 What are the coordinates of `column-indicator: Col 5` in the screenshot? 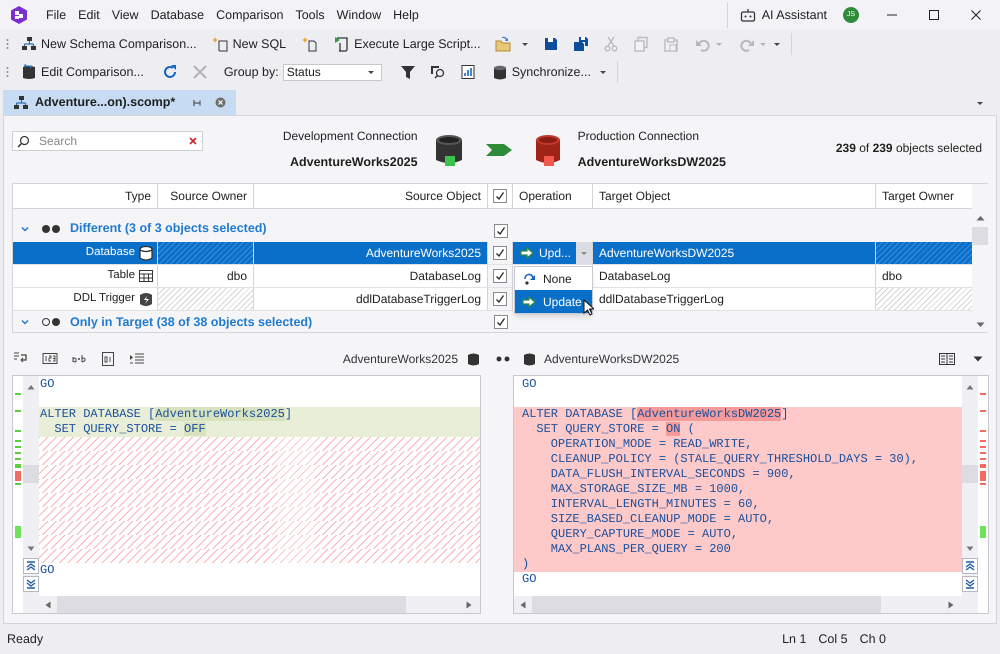 It's located at (833, 639).